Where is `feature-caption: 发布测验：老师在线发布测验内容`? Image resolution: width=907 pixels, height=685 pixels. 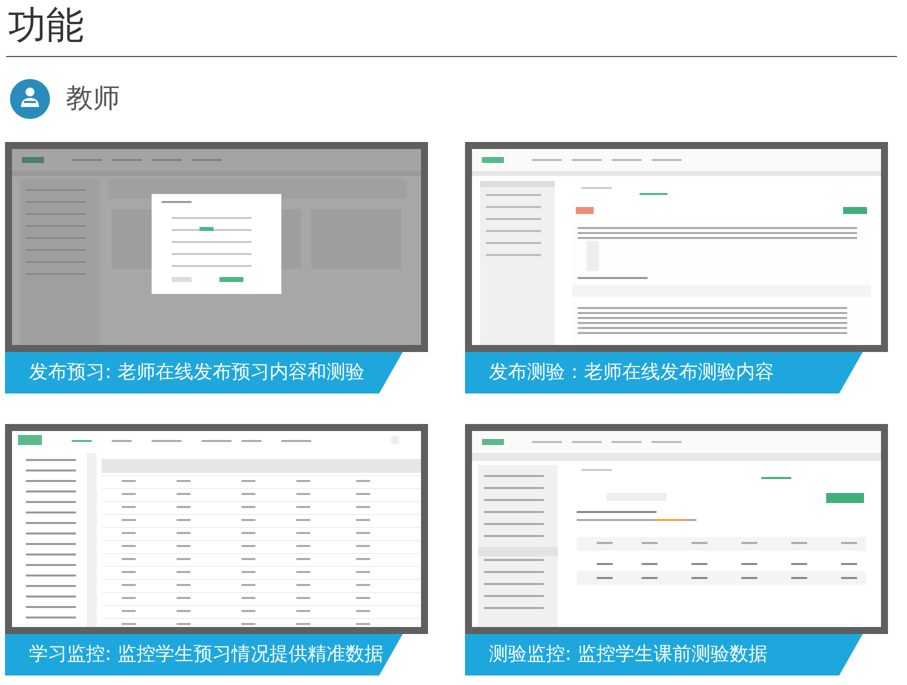
feature-caption: 发布测验：老师在线发布测验内容 is located at coordinates (664, 373).